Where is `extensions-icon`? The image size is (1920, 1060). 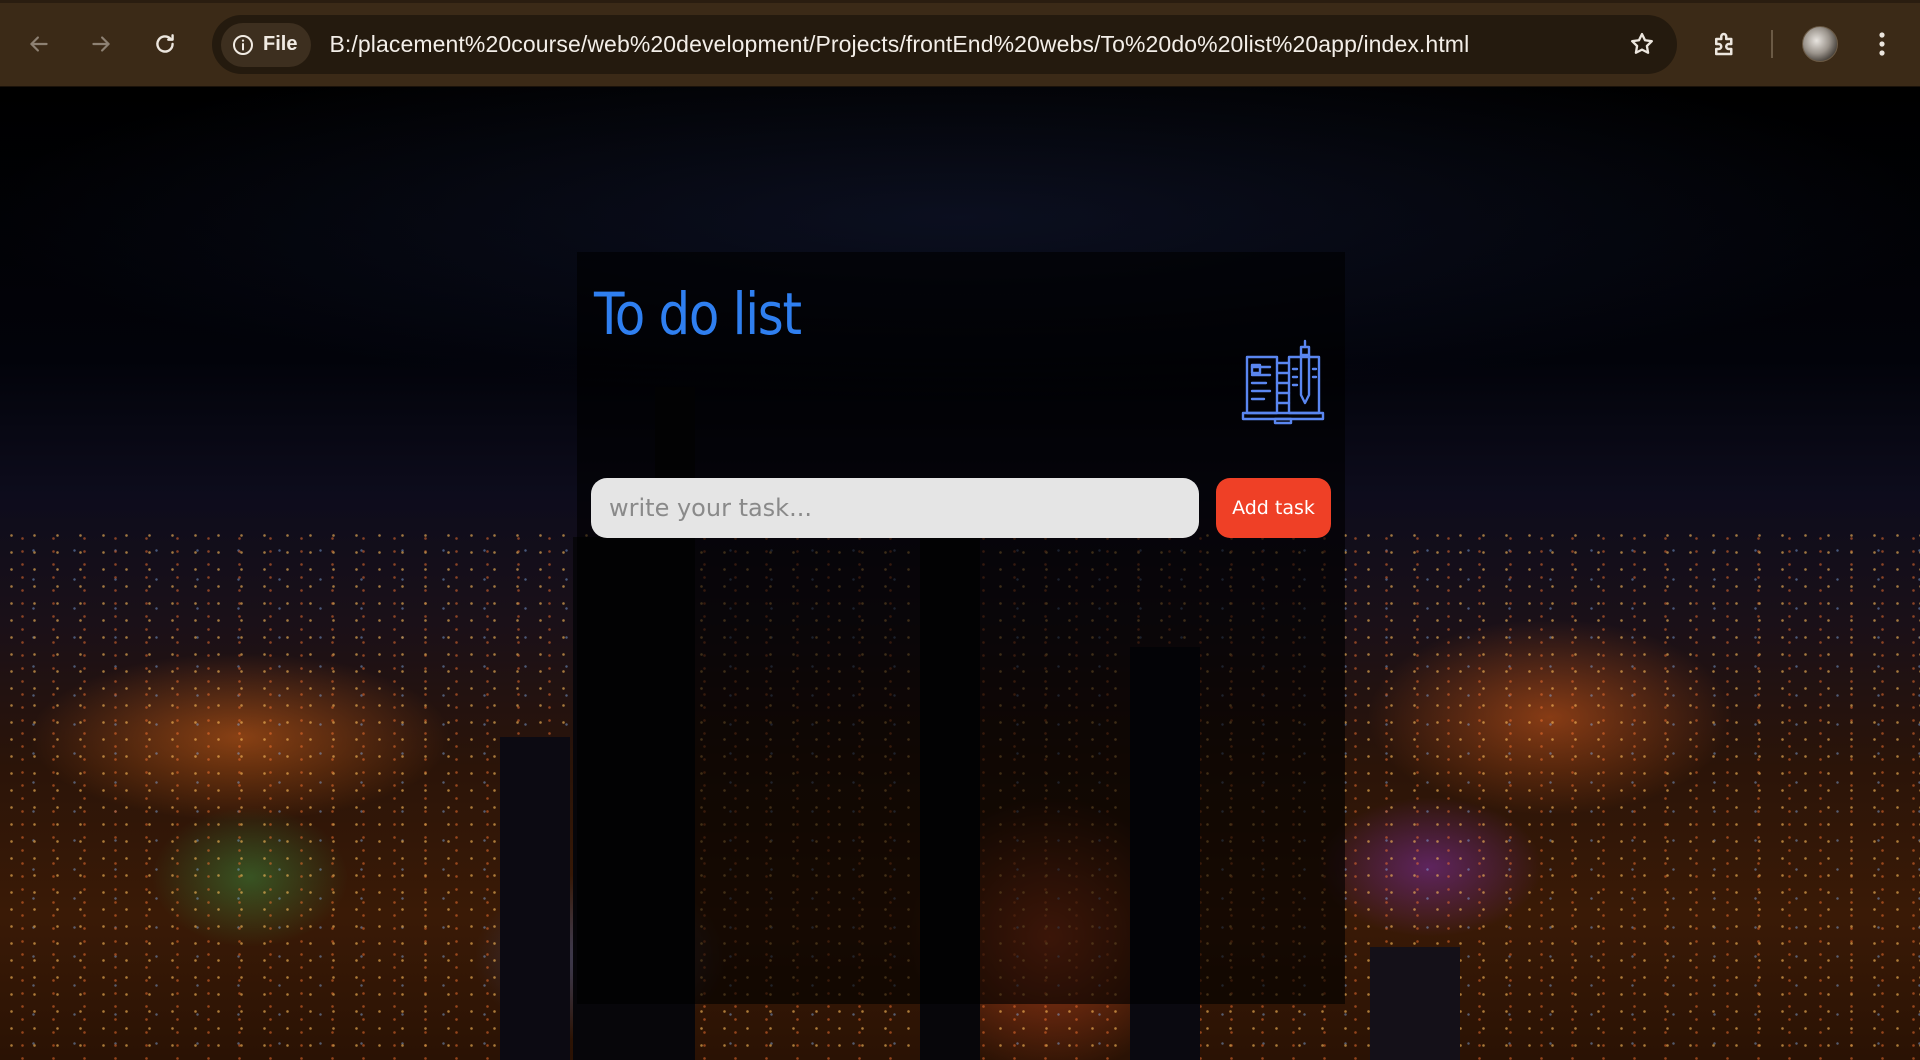
extensions-icon is located at coordinates (1724, 44).